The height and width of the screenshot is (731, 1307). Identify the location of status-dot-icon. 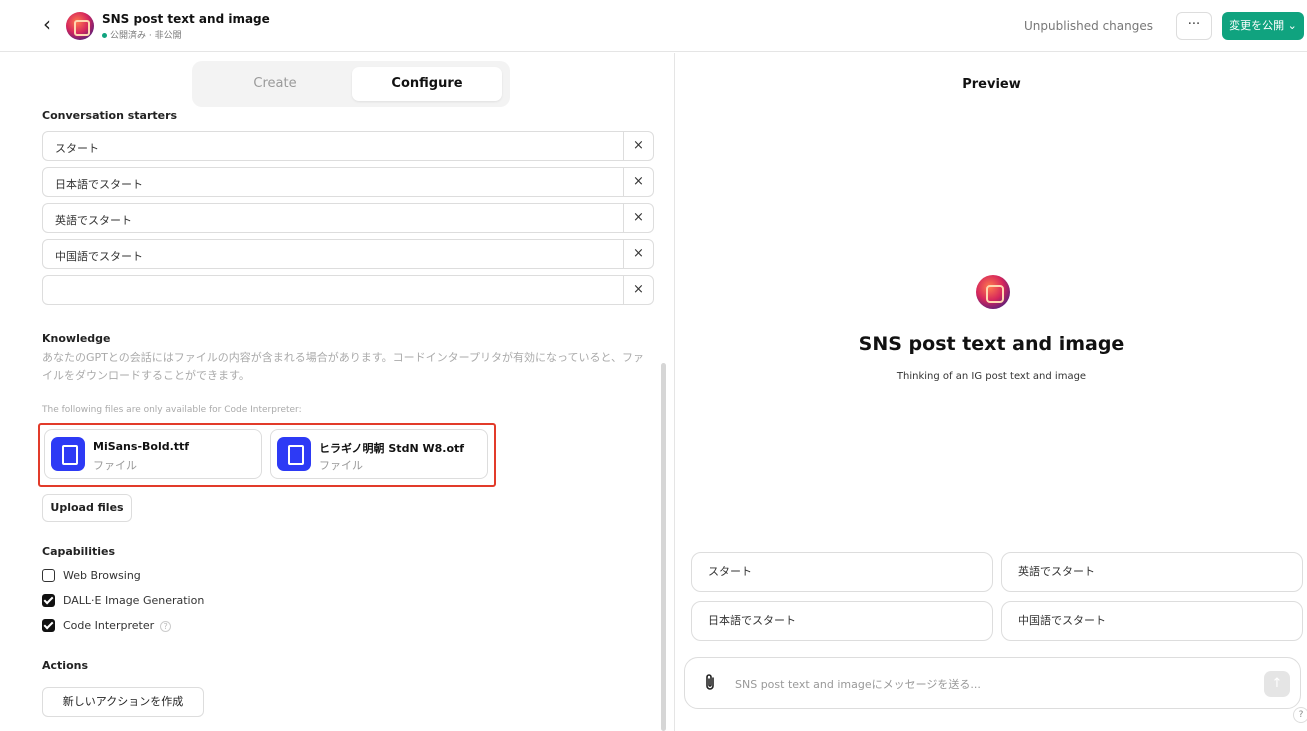
(104, 35).